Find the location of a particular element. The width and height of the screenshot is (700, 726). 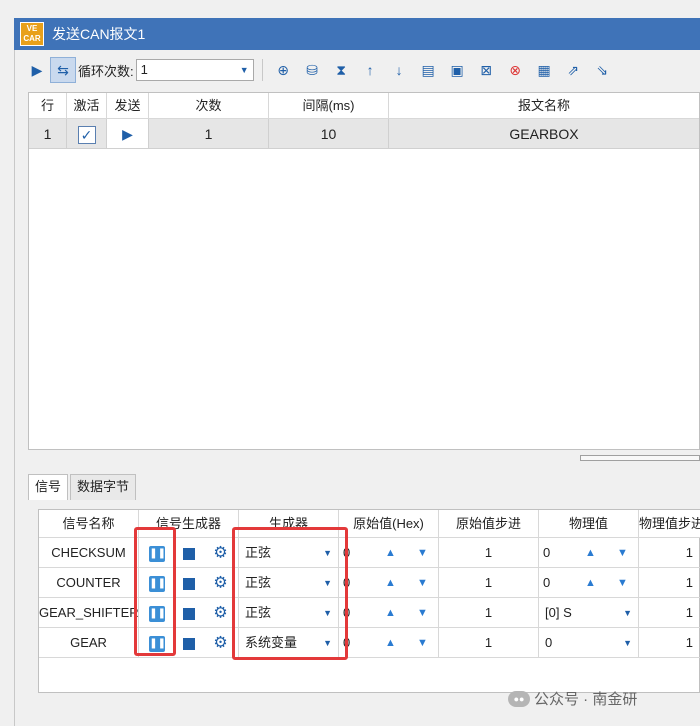

loop-count-select: 1 ▼ is located at coordinates (194, 70).